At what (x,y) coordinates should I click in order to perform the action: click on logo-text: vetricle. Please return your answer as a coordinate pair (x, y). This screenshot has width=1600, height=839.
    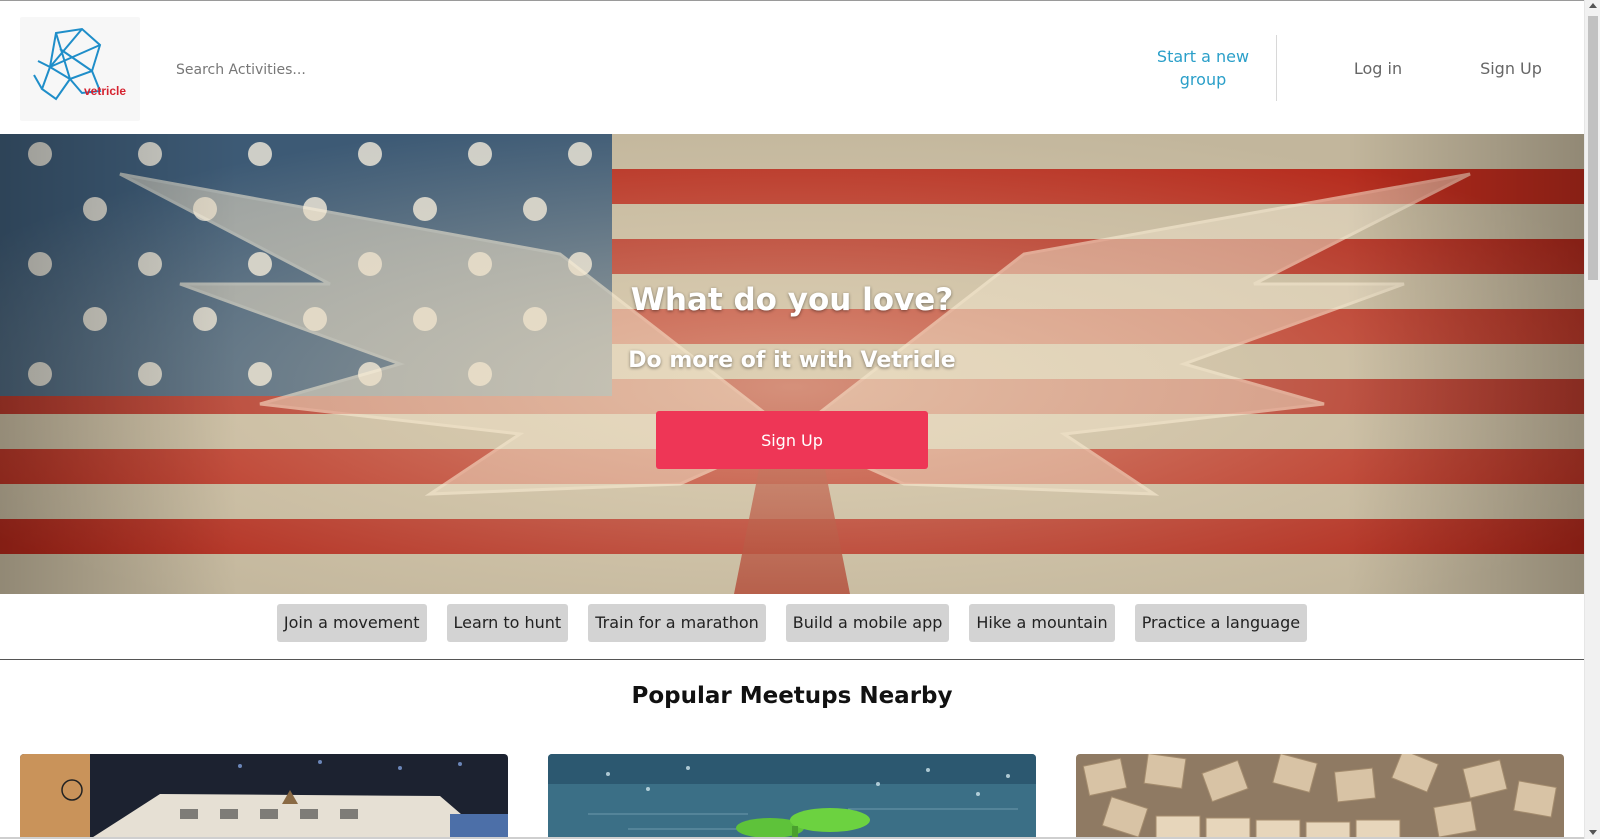
    Looking at the image, I should click on (105, 91).